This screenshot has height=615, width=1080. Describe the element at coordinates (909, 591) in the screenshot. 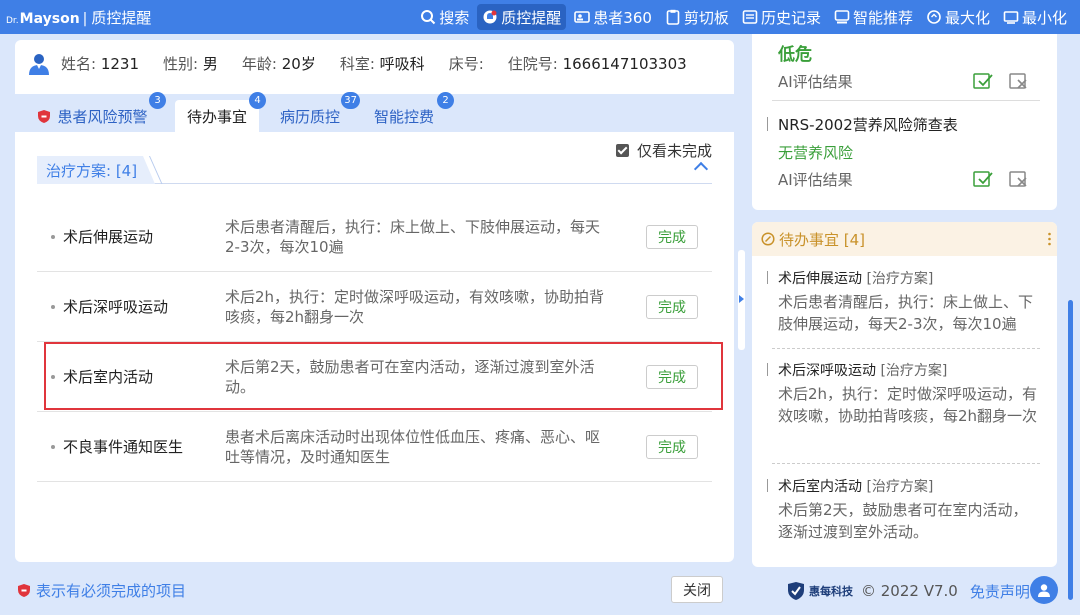

I see `copyright: © 2022 V7.0` at that location.